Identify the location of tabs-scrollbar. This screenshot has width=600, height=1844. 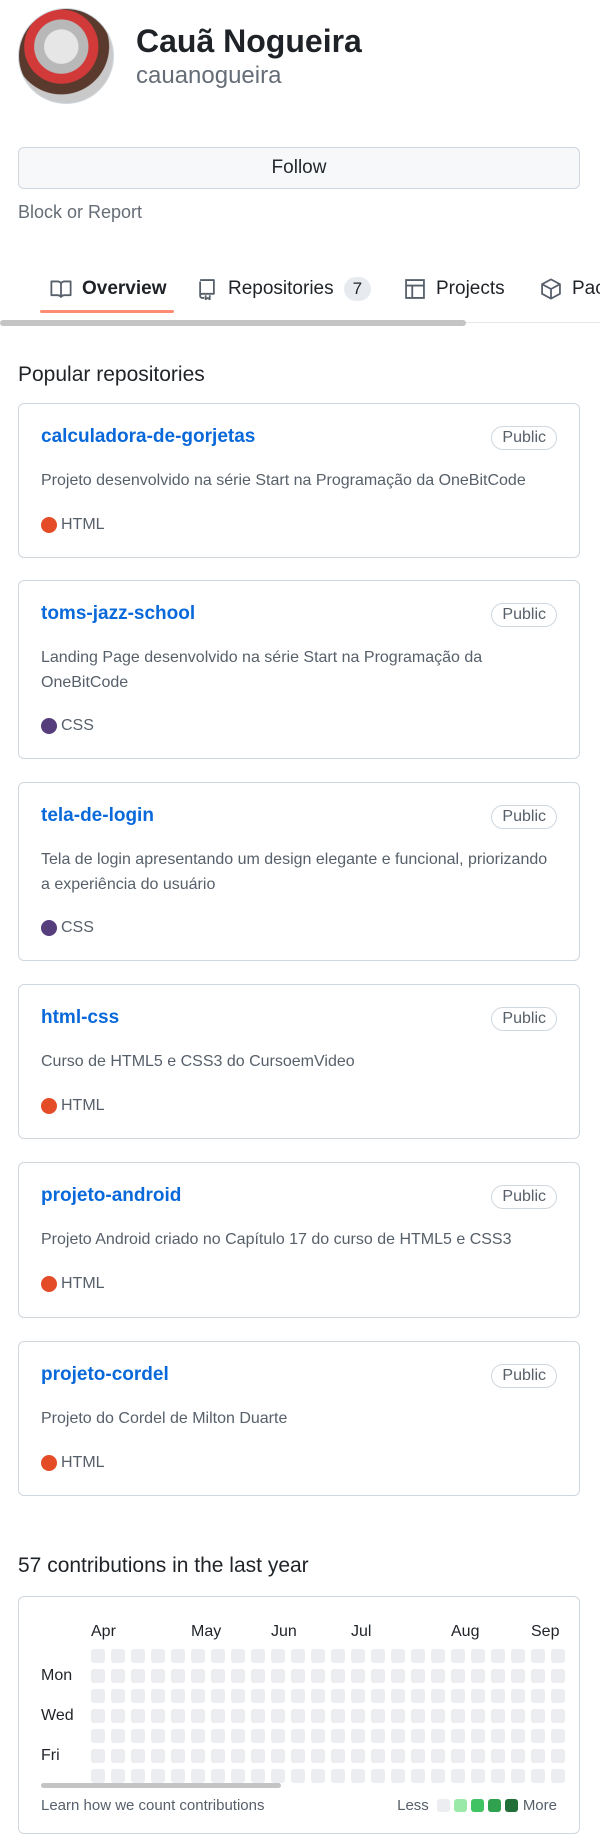
(233, 323).